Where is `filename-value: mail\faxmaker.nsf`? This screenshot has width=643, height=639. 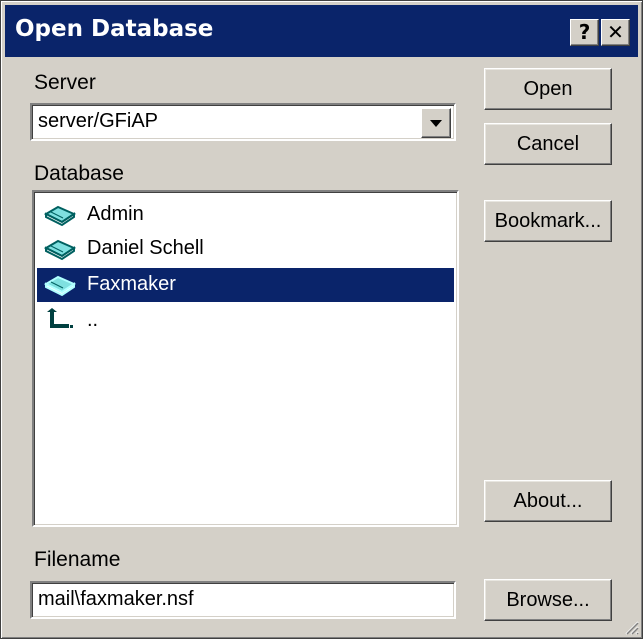 filename-value: mail\faxmaker.nsf is located at coordinates (116, 599).